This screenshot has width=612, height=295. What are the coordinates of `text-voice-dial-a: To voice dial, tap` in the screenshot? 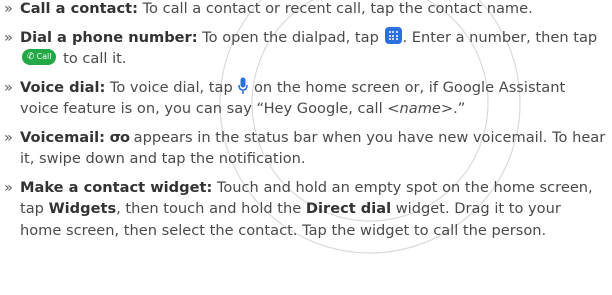 It's located at (171, 87).